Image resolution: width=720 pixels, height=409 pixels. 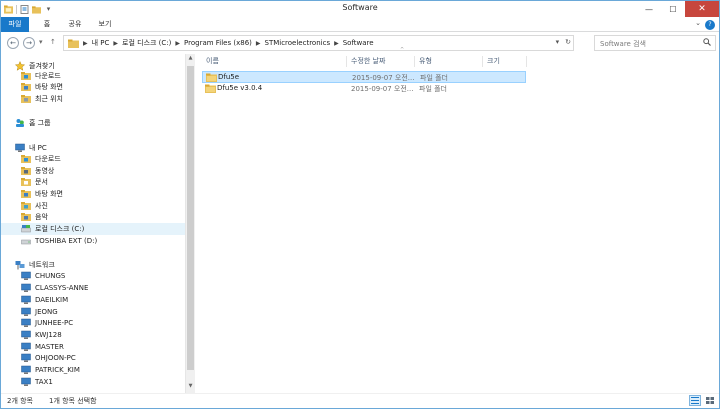 I want to click on file-name: Dfu5e v3.0.4, so click(x=240, y=88).